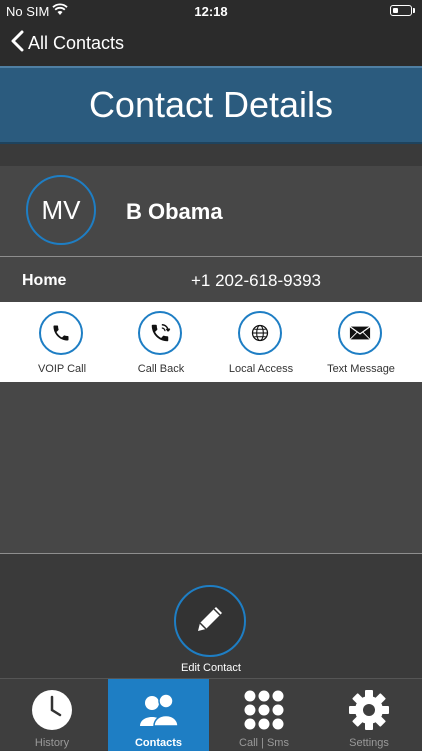 This screenshot has width=422, height=751. I want to click on avatar: MV, so click(61, 210).